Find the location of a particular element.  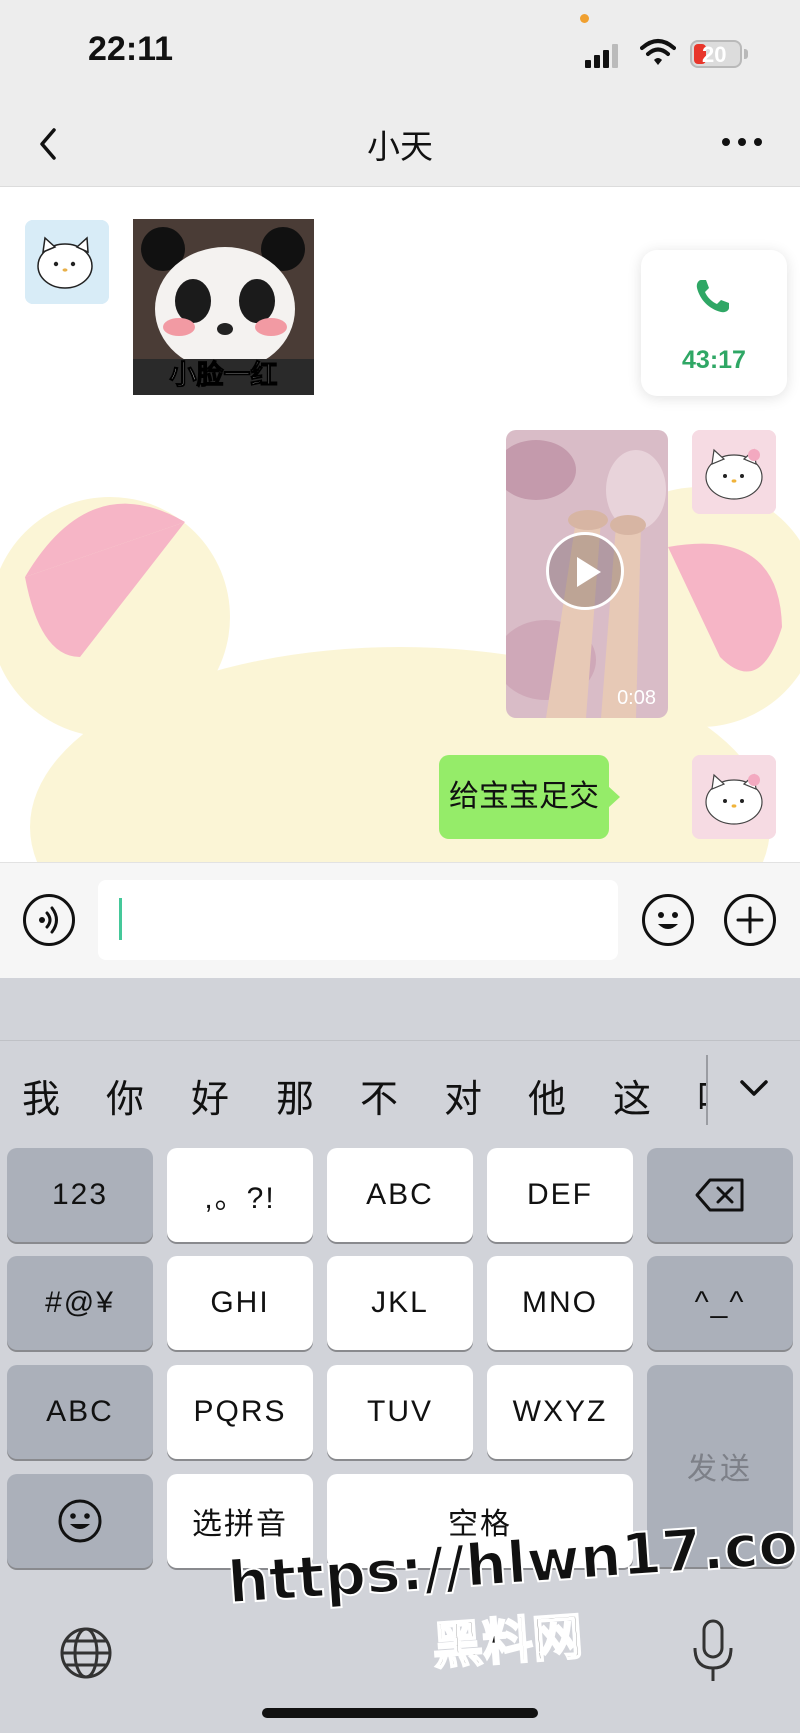

battery-cap is located at coordinates (746, 54).